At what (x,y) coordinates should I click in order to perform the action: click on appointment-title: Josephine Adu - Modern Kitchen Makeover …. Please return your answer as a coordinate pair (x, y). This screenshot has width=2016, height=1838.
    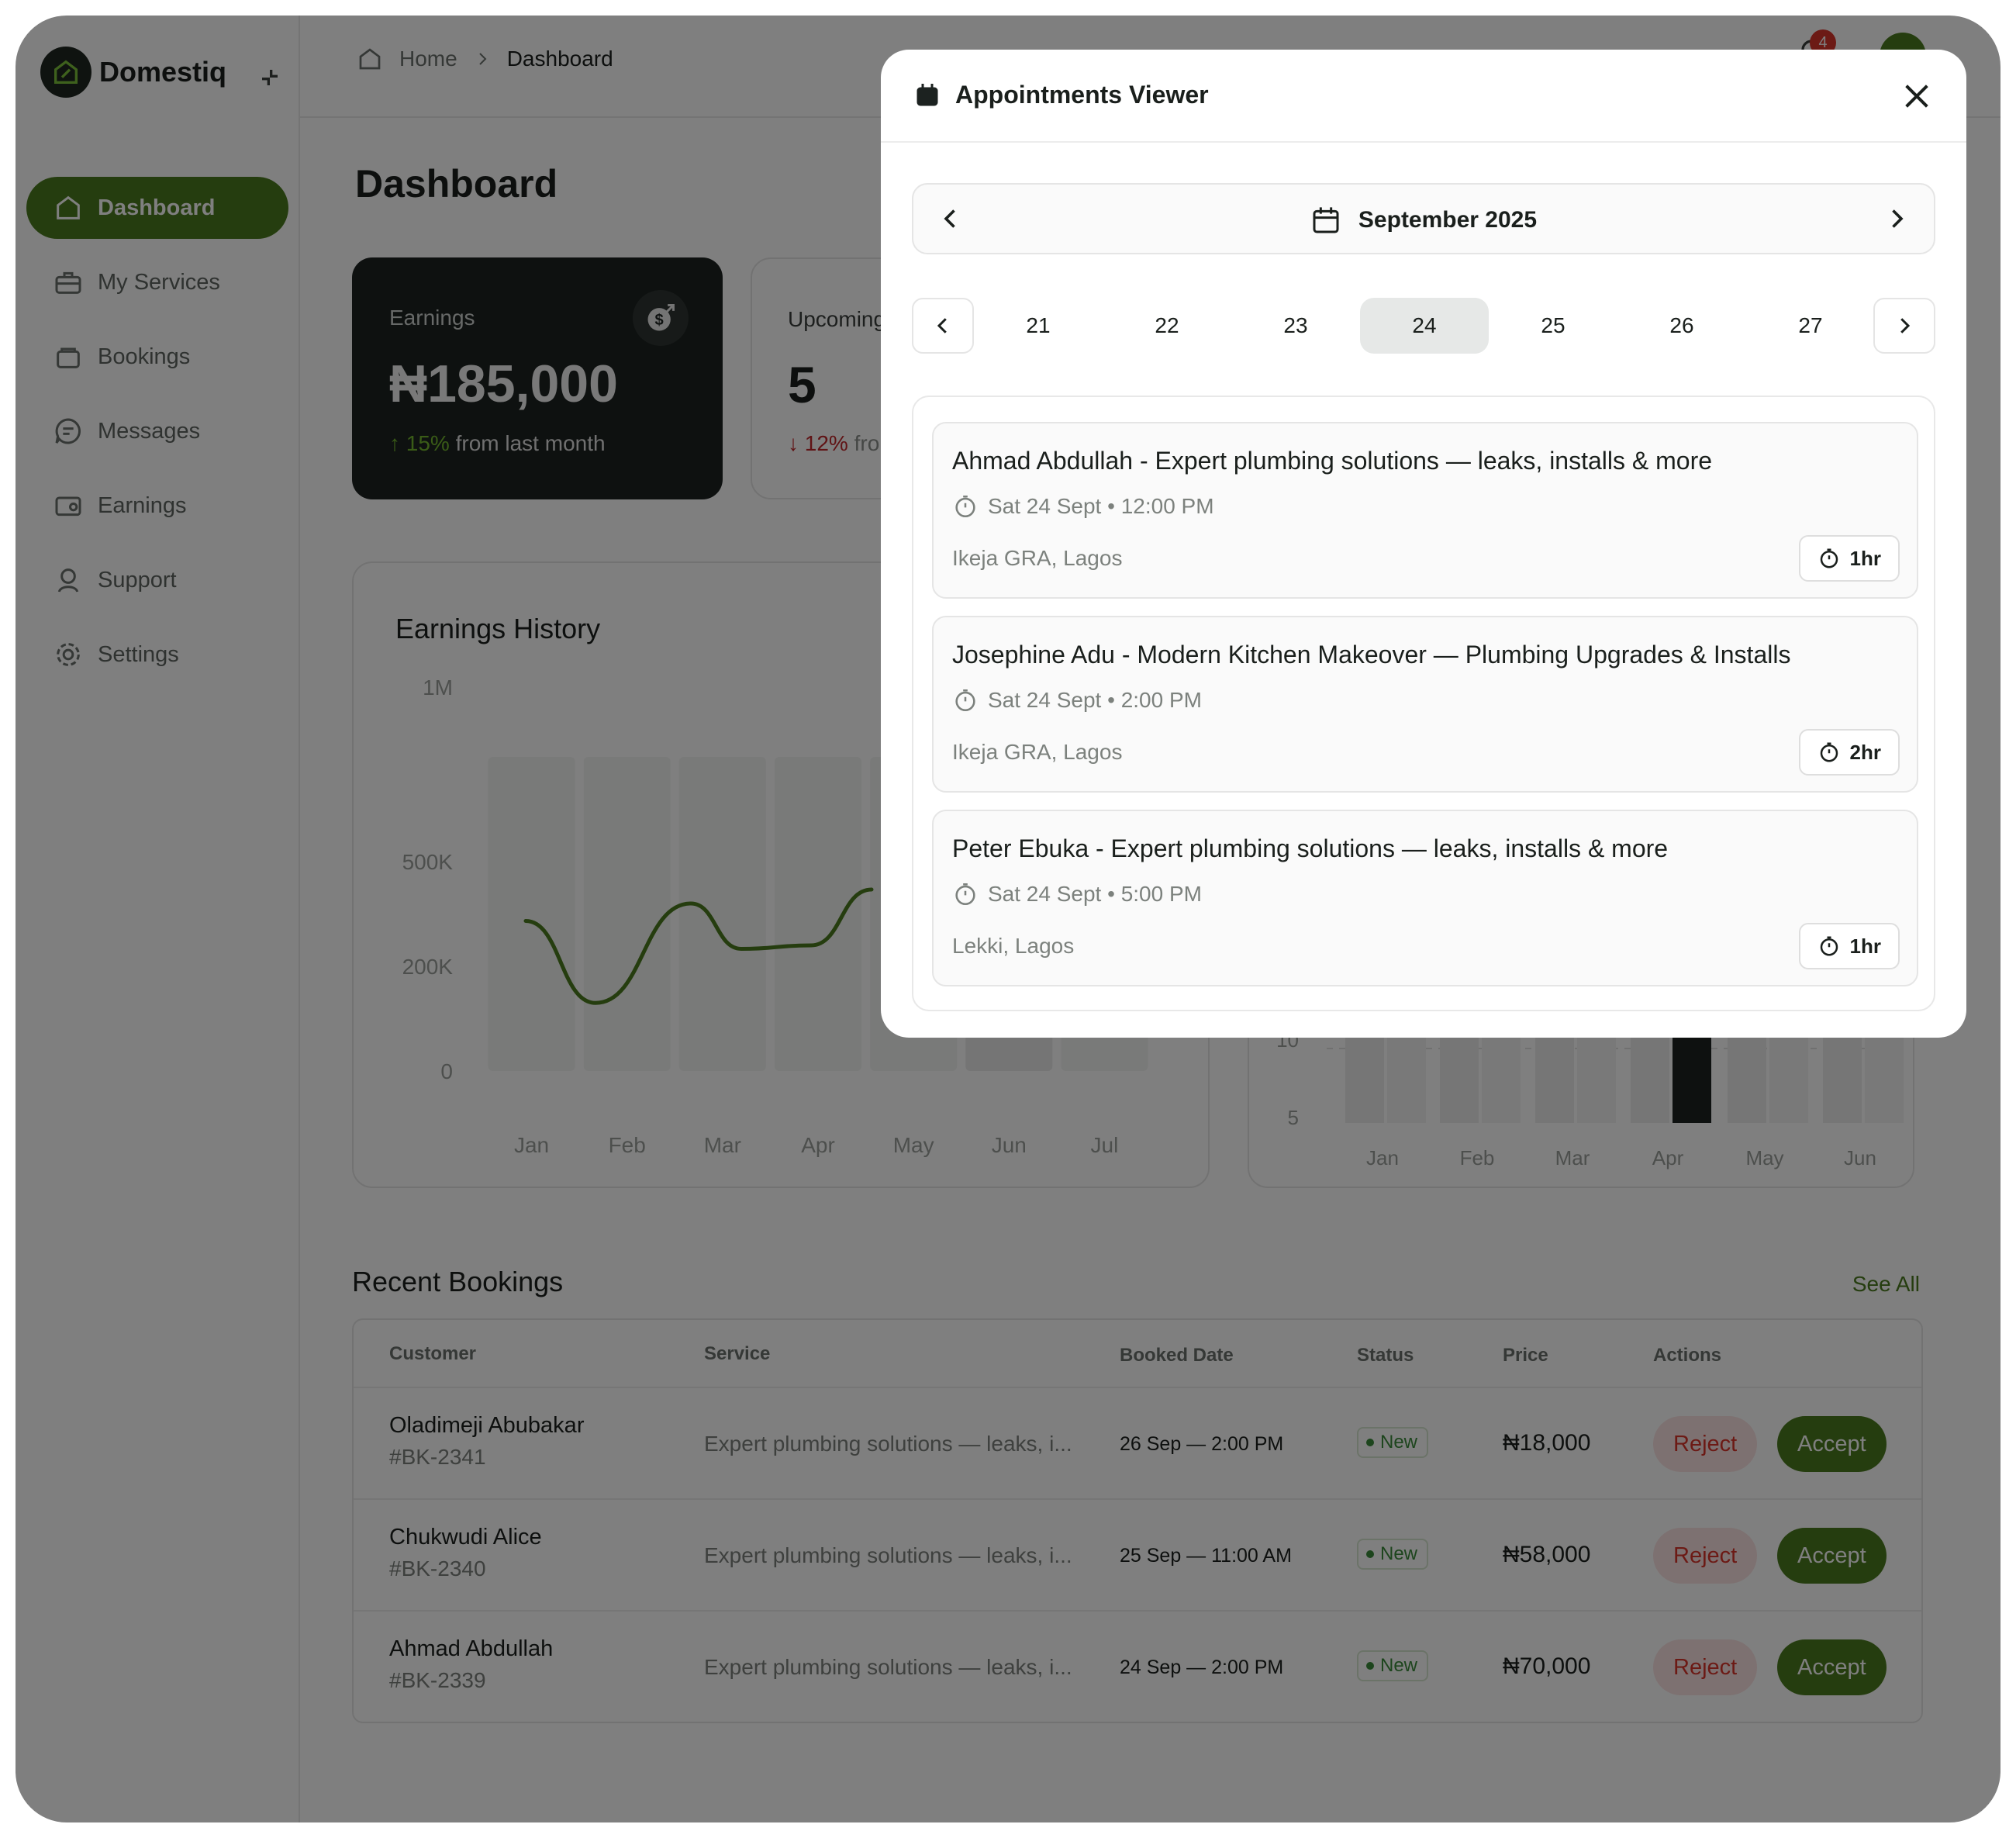
    Looking at the image, I should click on (1371, 655).